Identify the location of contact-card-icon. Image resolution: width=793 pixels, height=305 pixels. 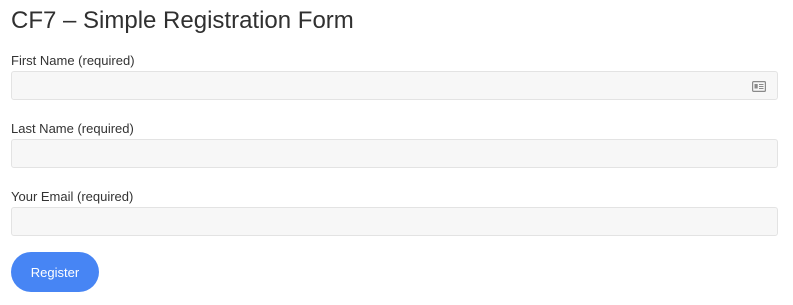
(759, 86).